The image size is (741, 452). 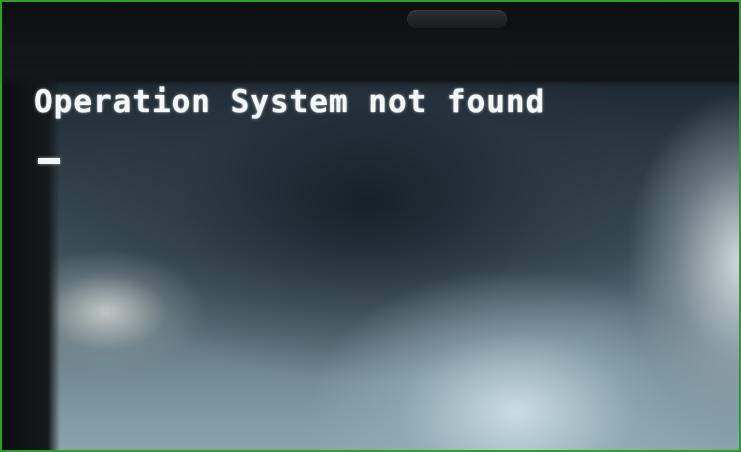 What do you see at coordinates (49, 161) in the screenshot?
I see `text-cursor` at bounding box center [49, 161].